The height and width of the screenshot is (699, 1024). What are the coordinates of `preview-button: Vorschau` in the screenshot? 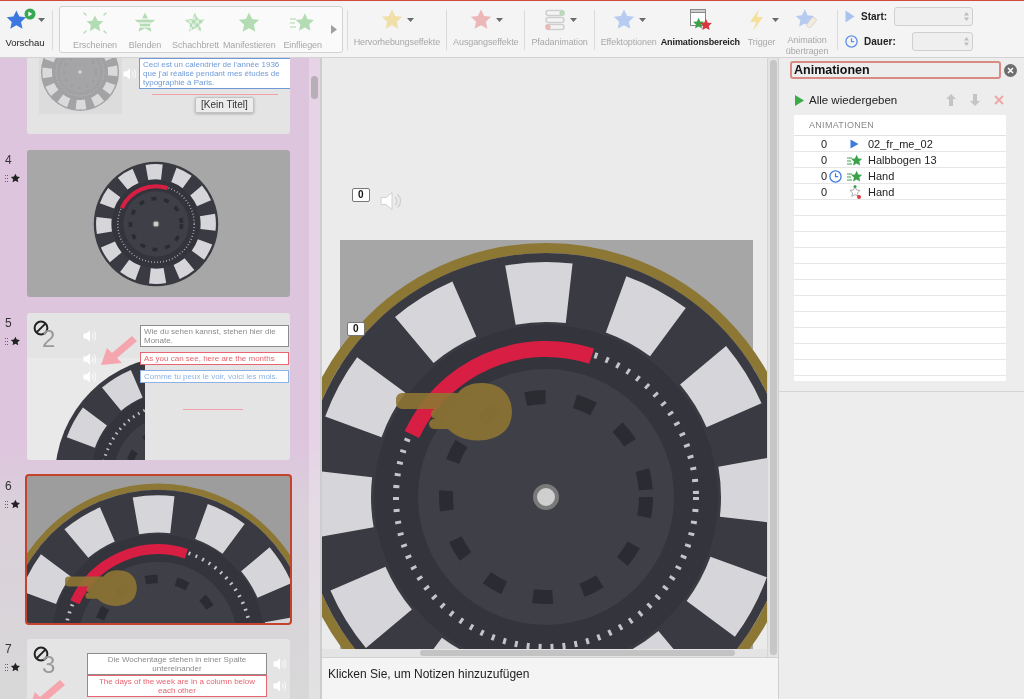 It's located at (25, 29).